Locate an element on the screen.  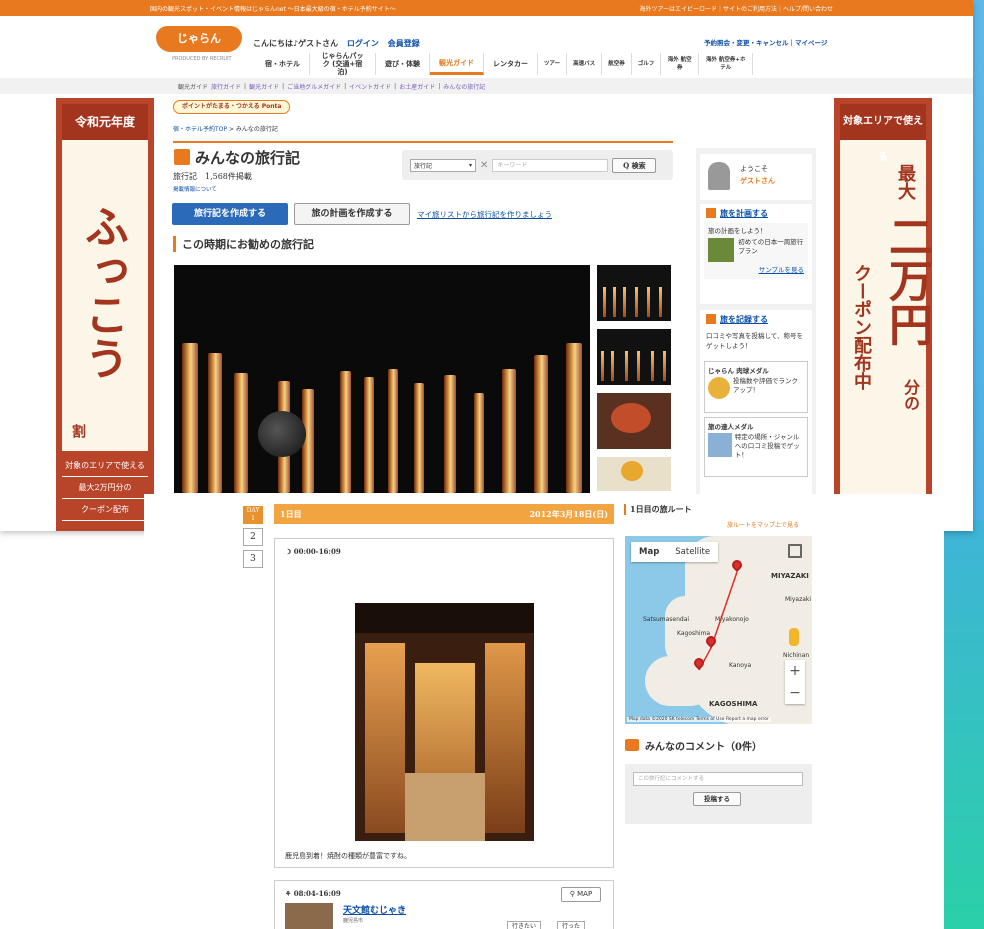
timeline-entry: ☽ 00:00-16:09 鹿児島到着！焼酎の種類が豊富ですね。 is located at coordinates (444, 703).